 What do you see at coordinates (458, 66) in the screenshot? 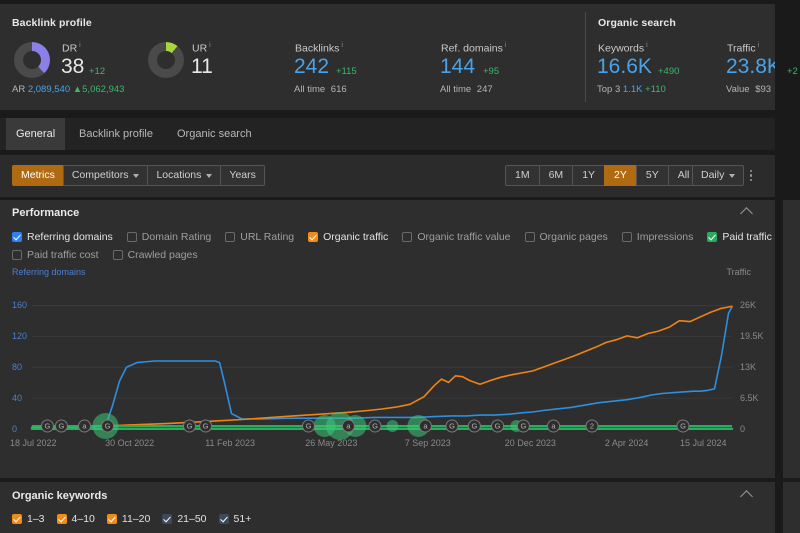
I see `ref-domains-value: 144` at bounding box center [458, 66].